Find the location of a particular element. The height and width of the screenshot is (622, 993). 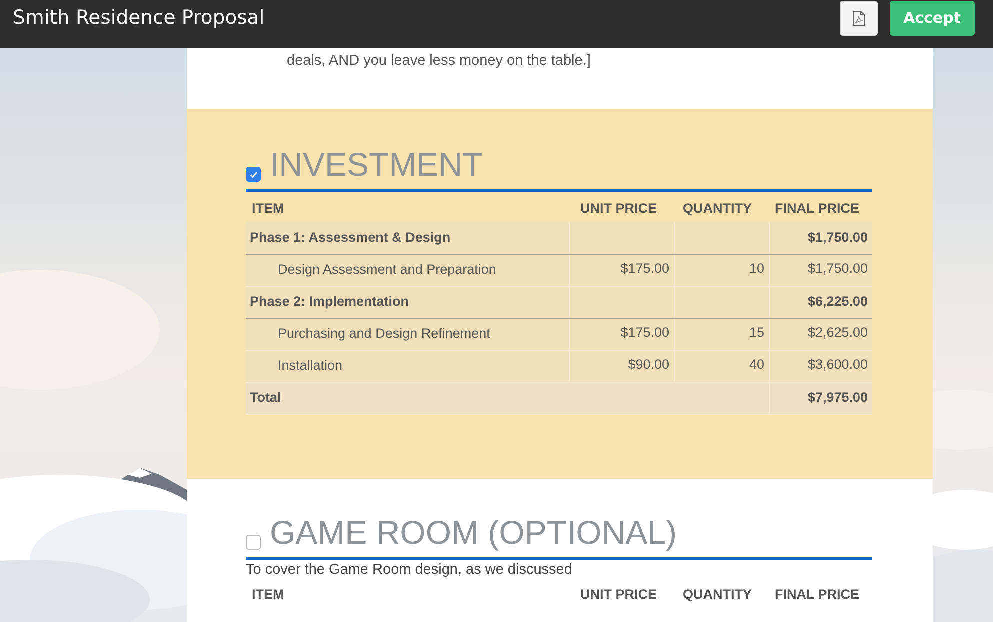

table-cell: $2,625.00 is located at coordinates (820, 334).